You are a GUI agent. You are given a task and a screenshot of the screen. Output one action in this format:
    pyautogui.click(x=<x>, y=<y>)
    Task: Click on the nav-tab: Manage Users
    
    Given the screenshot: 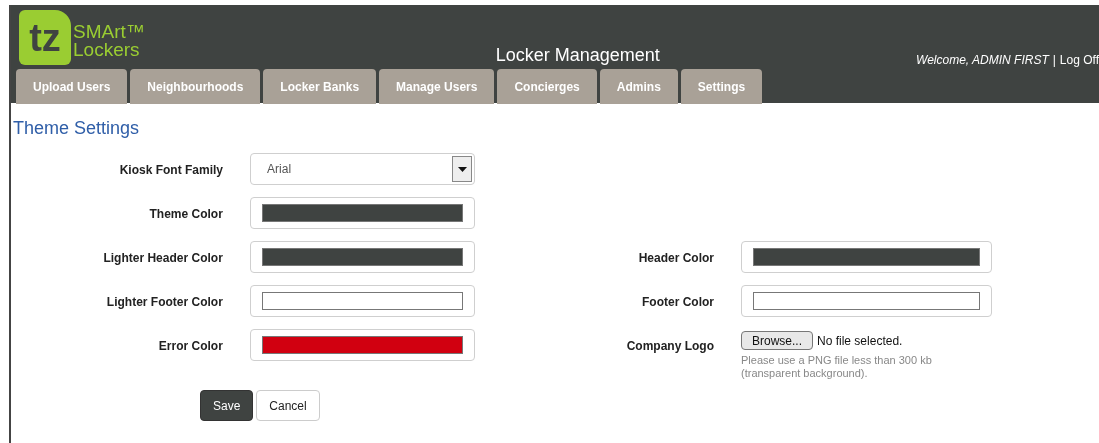 What is the action you would take?
    pyautogui.click(x=437, y=86)
    